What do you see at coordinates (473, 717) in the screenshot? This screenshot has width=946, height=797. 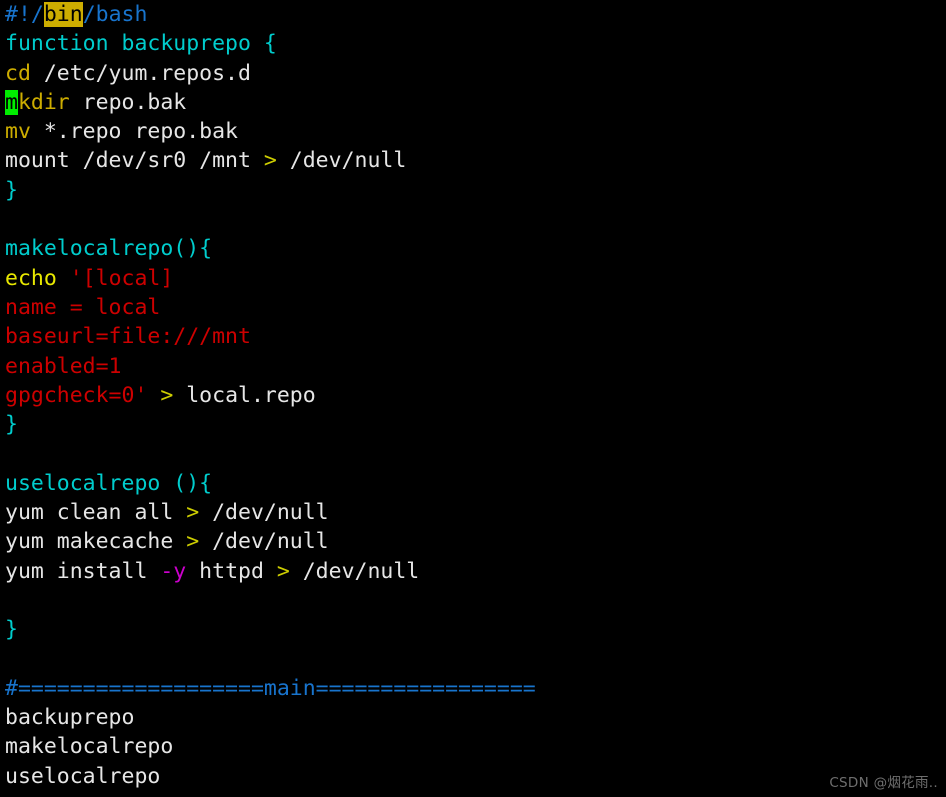 I see `code-line: backuprepo` at bounding box center [473, 717].